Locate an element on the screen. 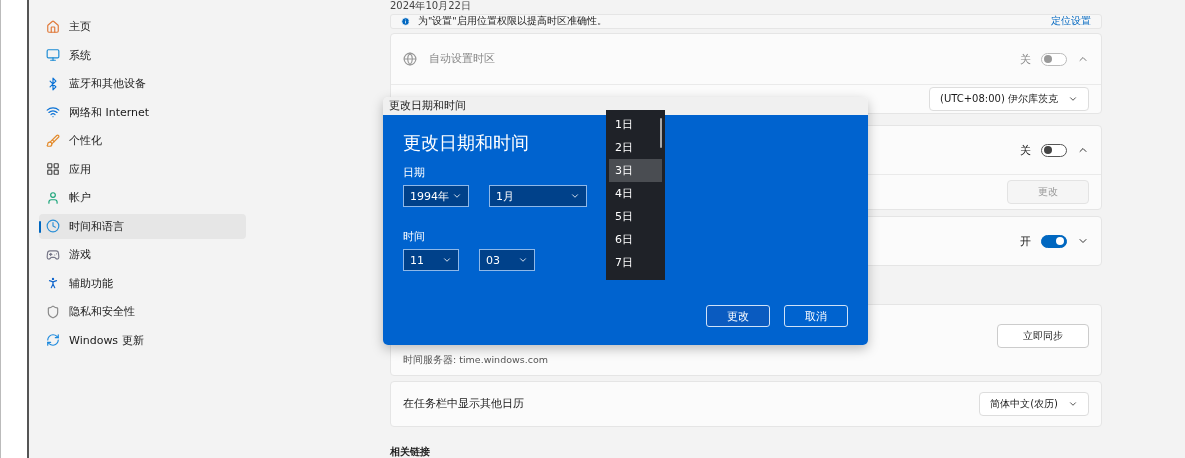 The image size is (1185, 458). date-label: 日期 is located at coordinates (414, 172).